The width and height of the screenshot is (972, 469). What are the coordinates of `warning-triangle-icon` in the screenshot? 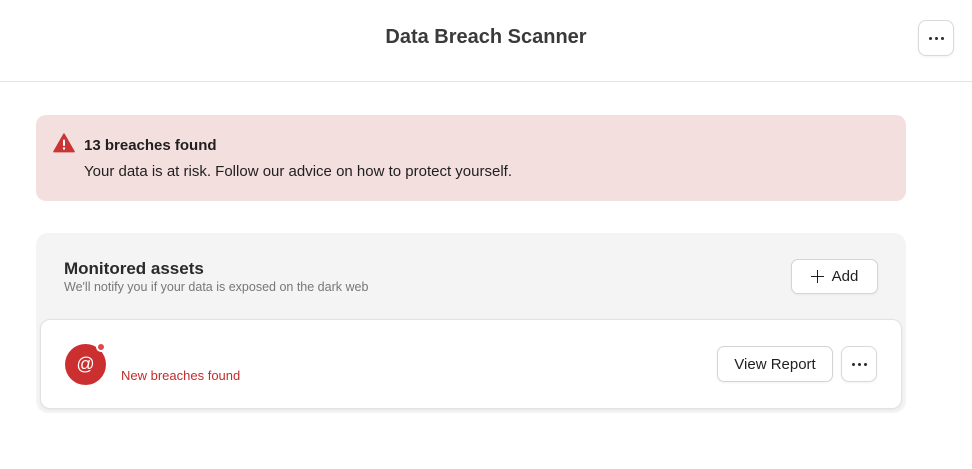 It's located at (64, 143).